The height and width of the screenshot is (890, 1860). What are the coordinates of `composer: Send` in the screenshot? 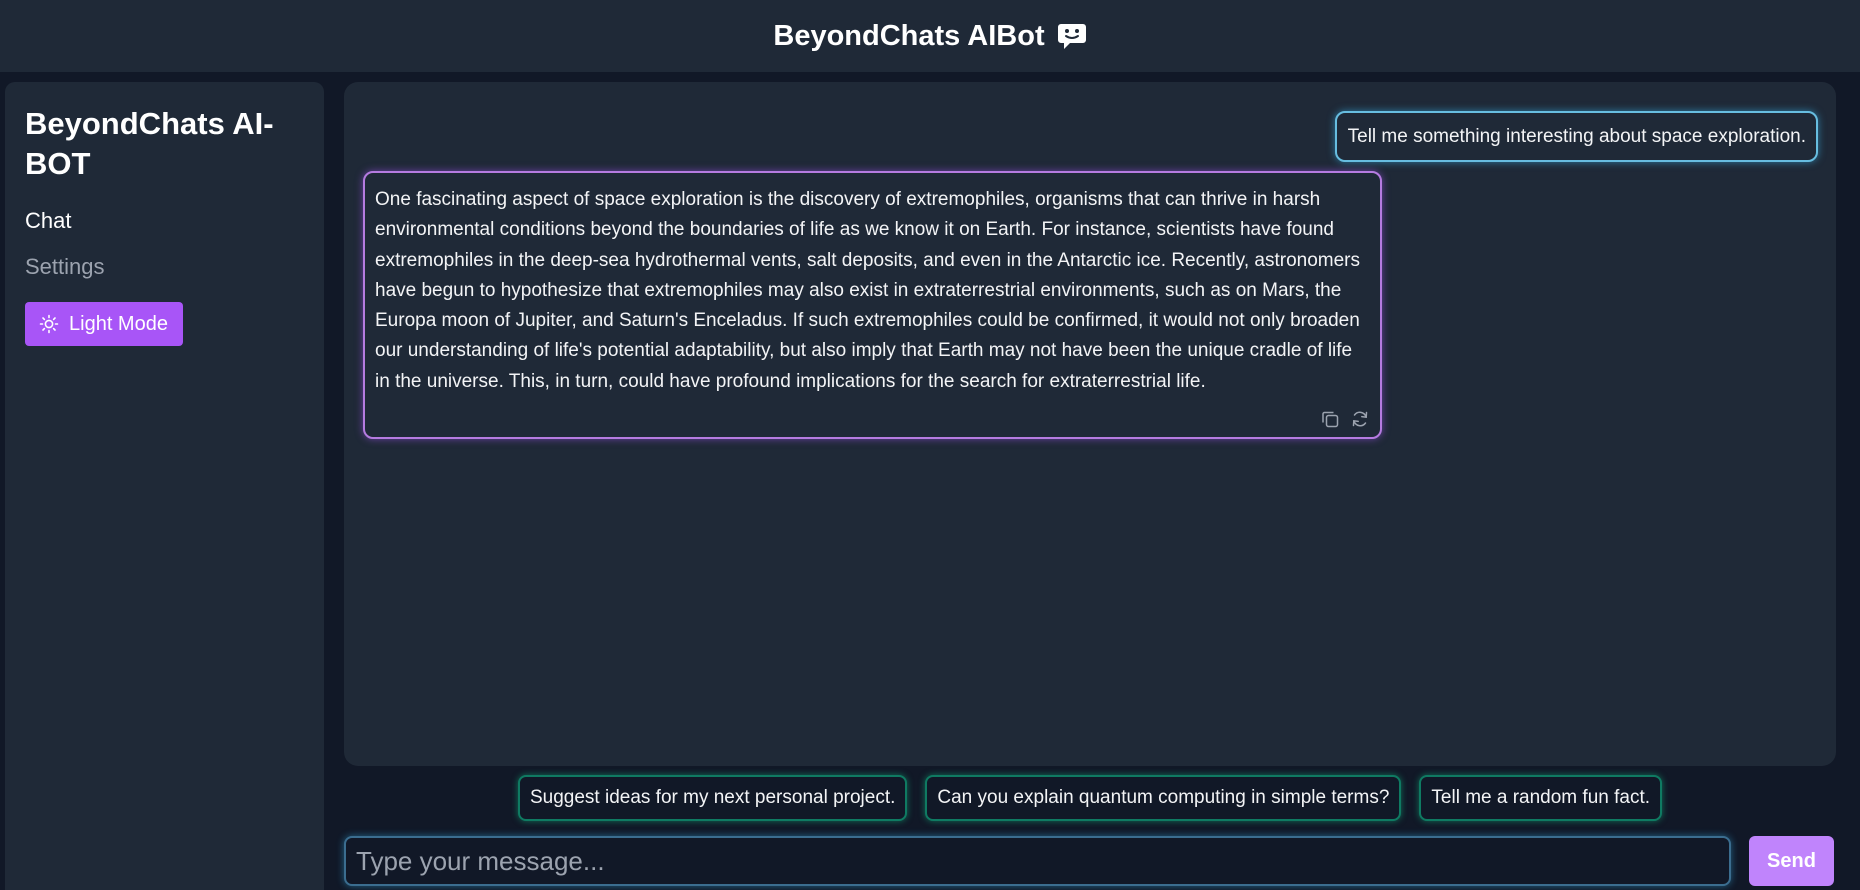 It's located at (1090, 861).